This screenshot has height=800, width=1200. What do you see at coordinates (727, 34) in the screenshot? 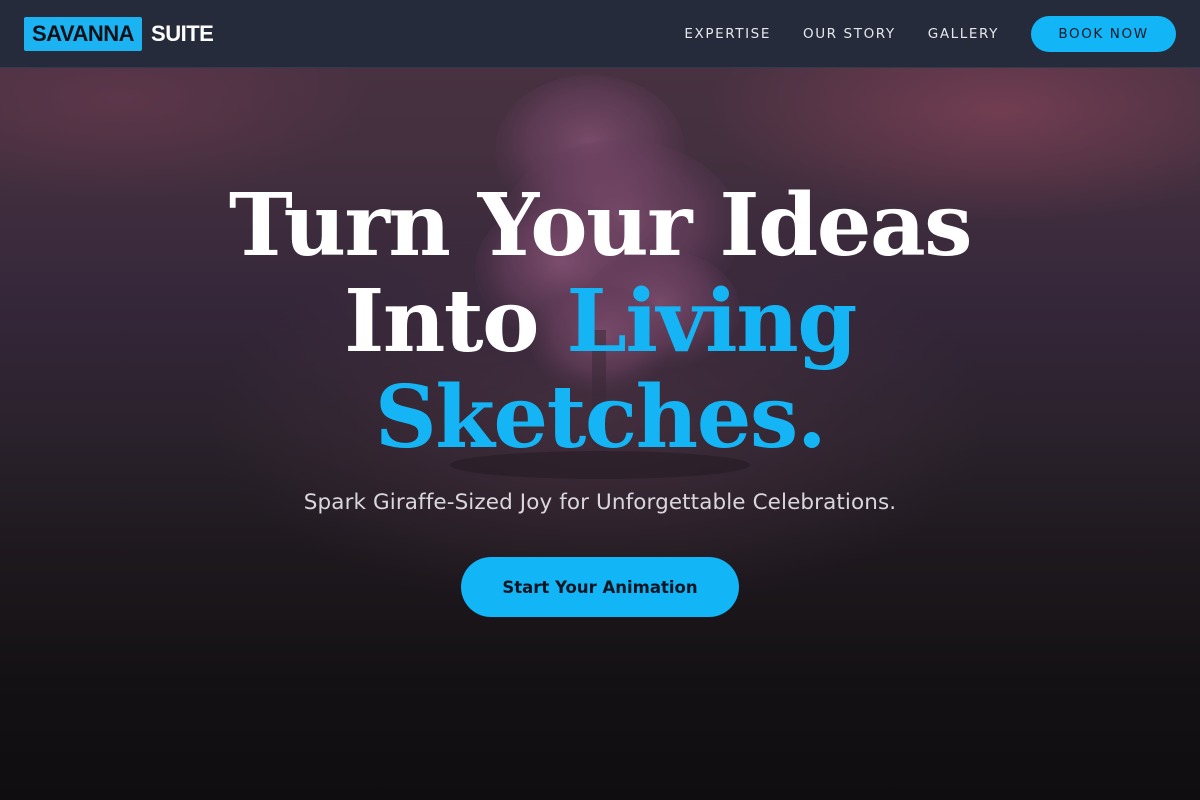
I see `nav-link-expertise: EXPERTISE` at bounding box center [727, 34].